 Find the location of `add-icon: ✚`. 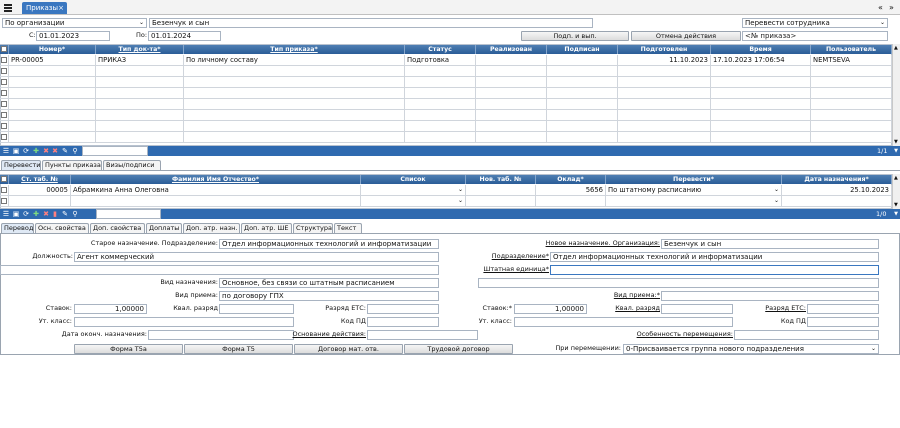

add-icon: ✚ is located at coordinates (36, 151).